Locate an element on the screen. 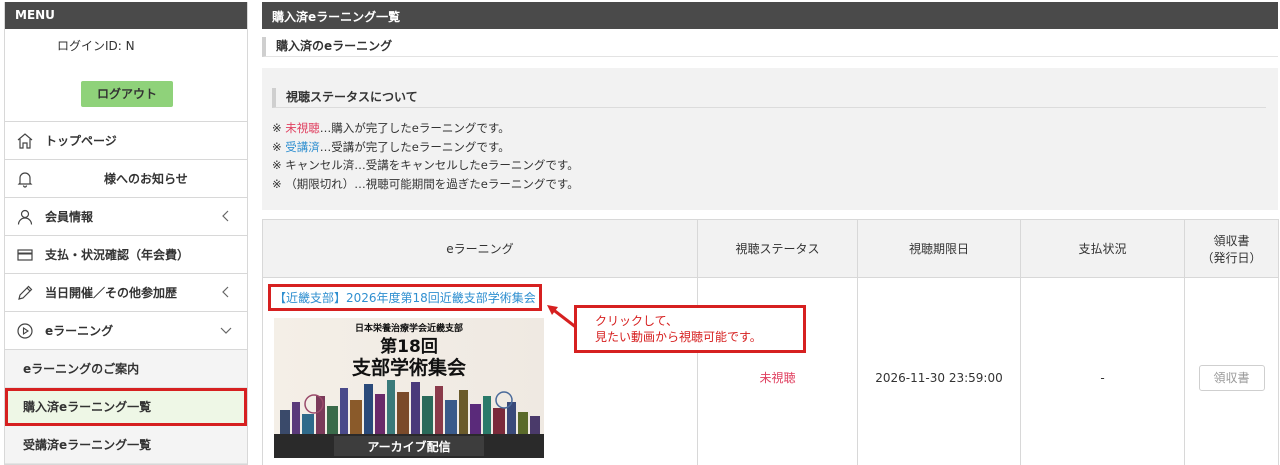  thumb-banner: アーカイブ配信 is located at coordinates (408, 446).